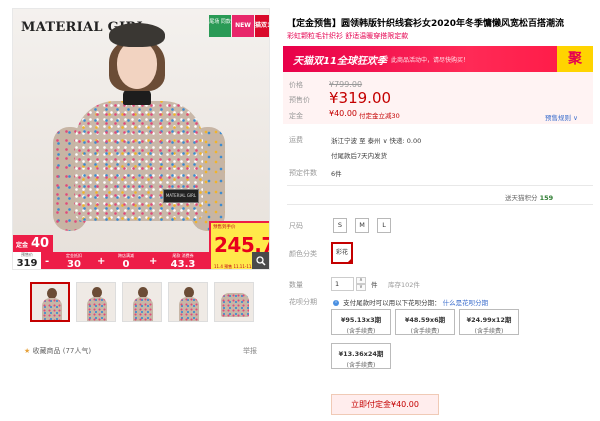 The image size is (600, 421). I want to click on presale-count-label: 预定件数, so click(303, 173).